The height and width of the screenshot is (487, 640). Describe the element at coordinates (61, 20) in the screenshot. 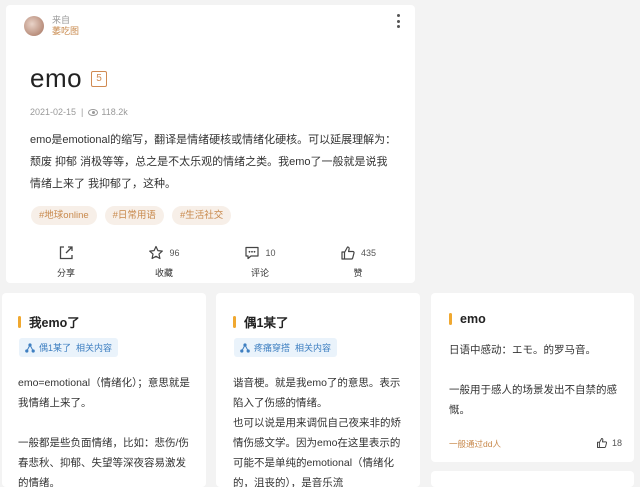

I see `source-from-label: 来自` at that location.